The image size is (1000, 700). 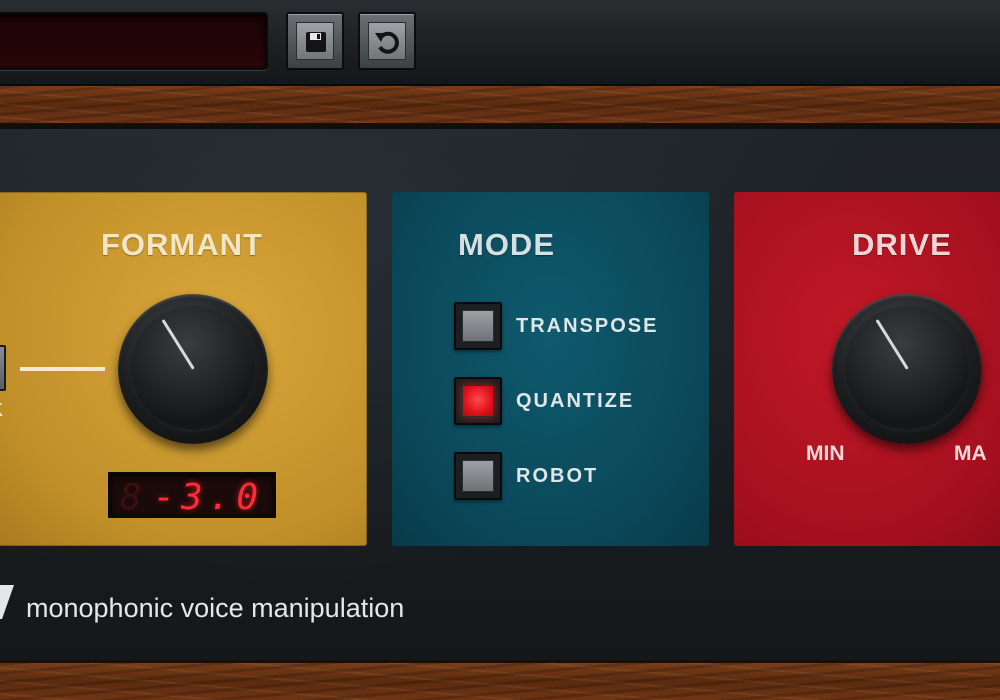 I want to click on formant-knob, so click(x=193, y=369).